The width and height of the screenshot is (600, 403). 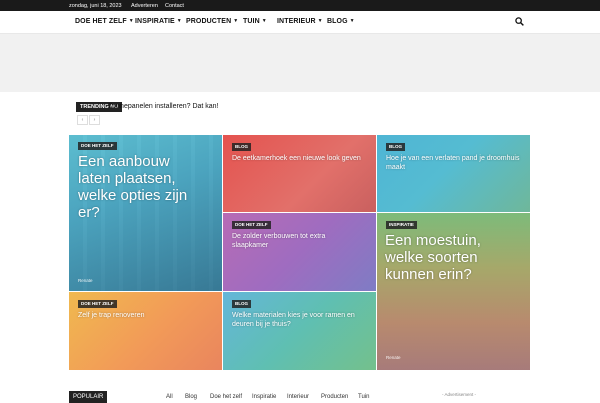 I want to click on filter-tab-doe-het-zelf: Doe het zelf, so click(x=226, y=397).